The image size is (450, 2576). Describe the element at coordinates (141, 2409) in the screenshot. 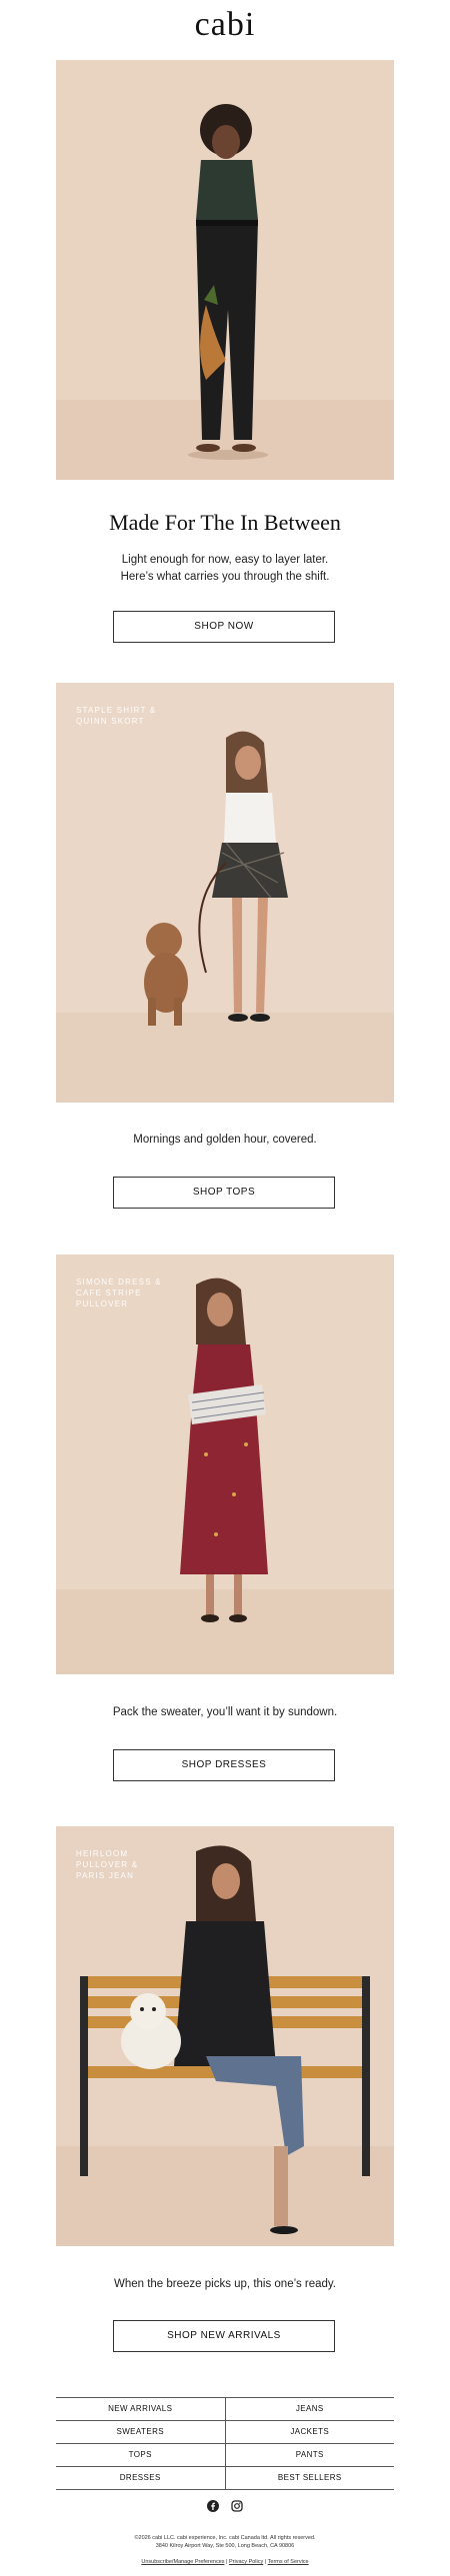

I see `nav-link-new-arrivals: NEW ARRIVALS` at that location.